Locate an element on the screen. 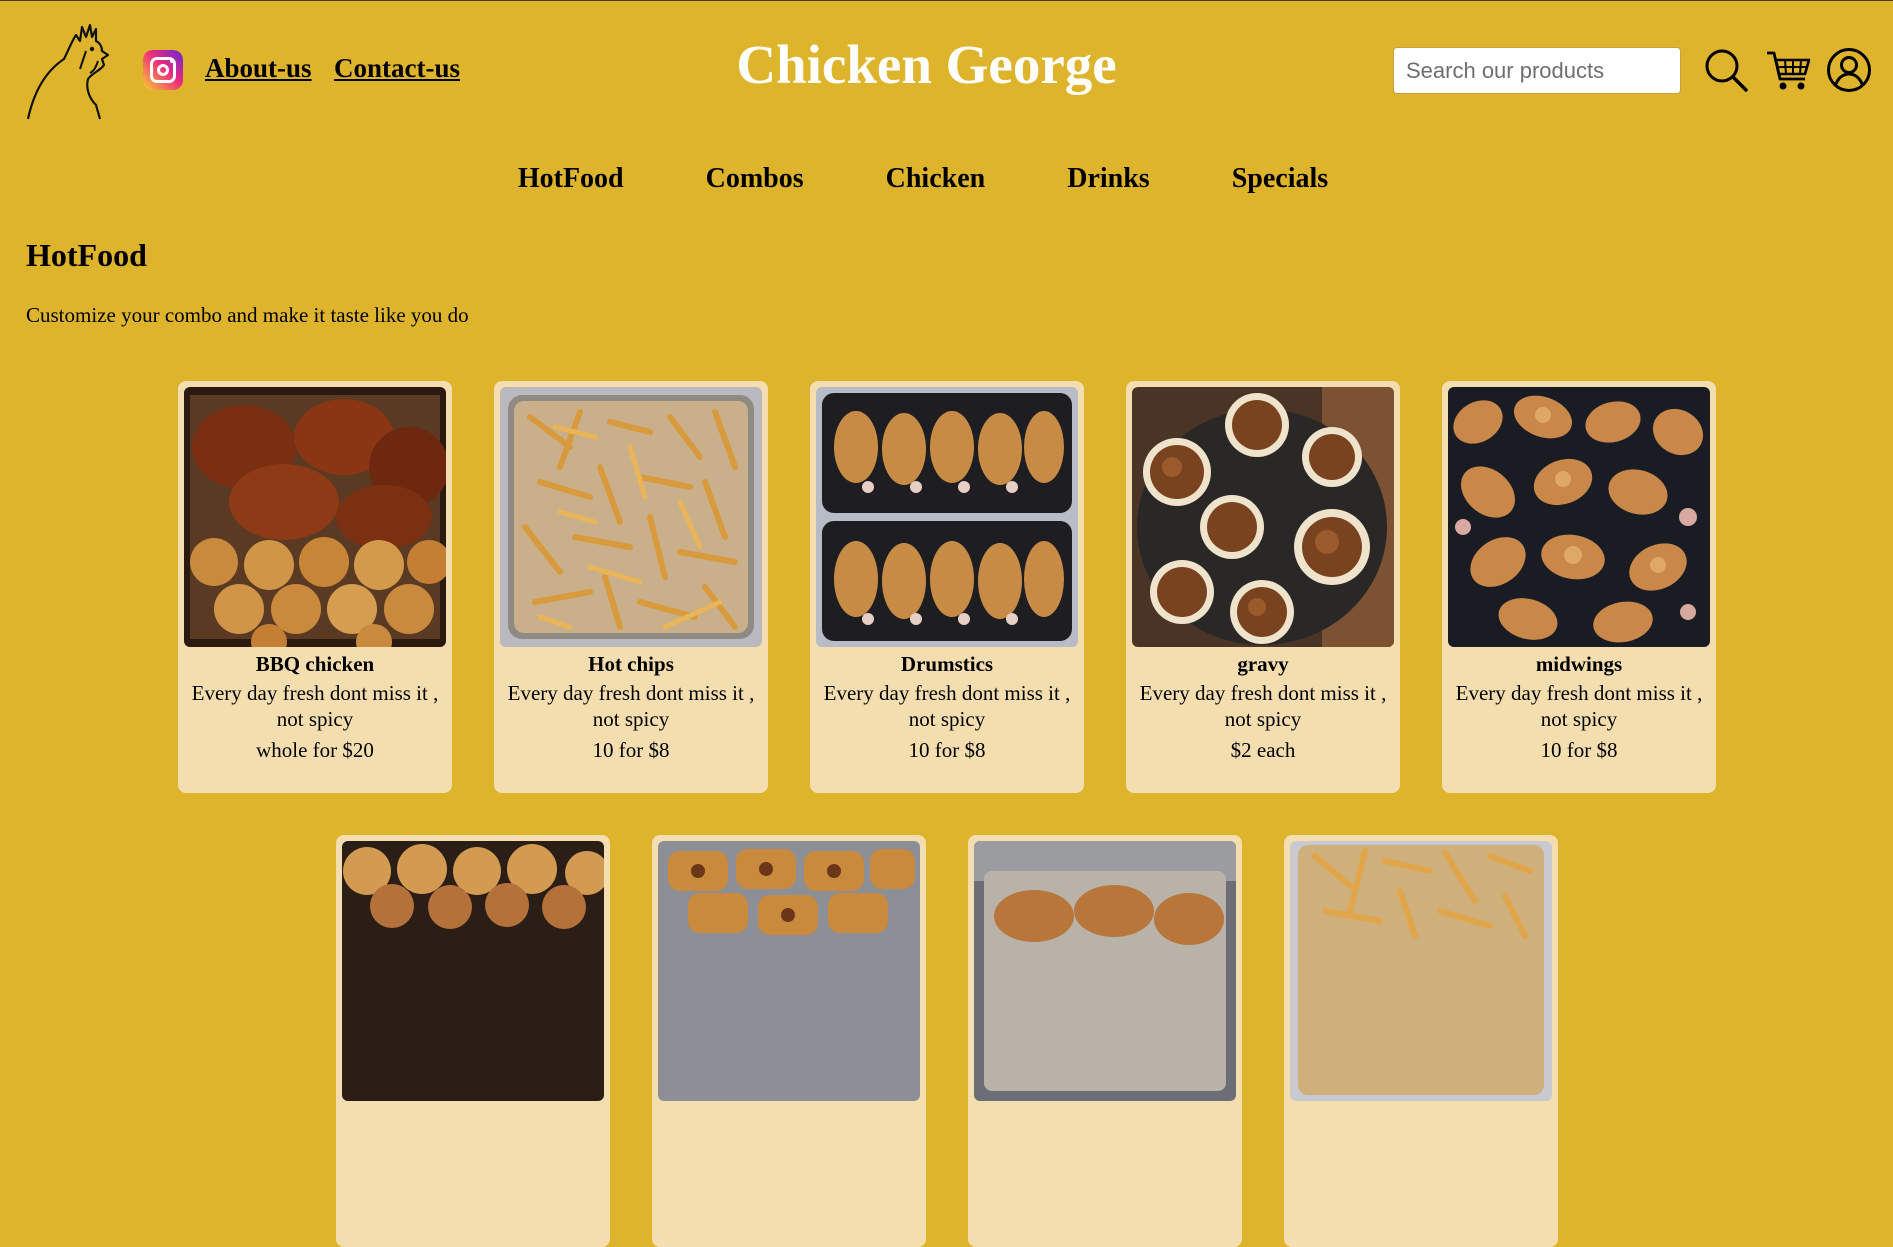 The height and width of the screenshot is (1247, 1893). user-icon is located at coordinates (1849, 70).